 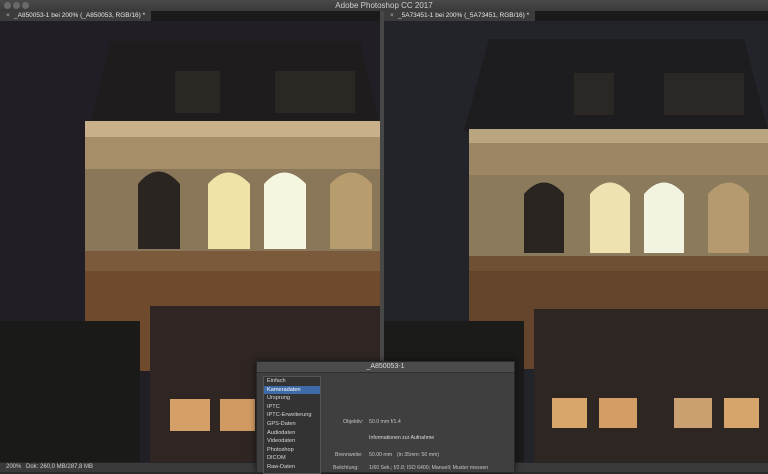 What do you see at coordinates (292, 433) in the screenshot?
I see `sidebar-item-audiodaten: Audiodaten` at bounding box center [292, 433].